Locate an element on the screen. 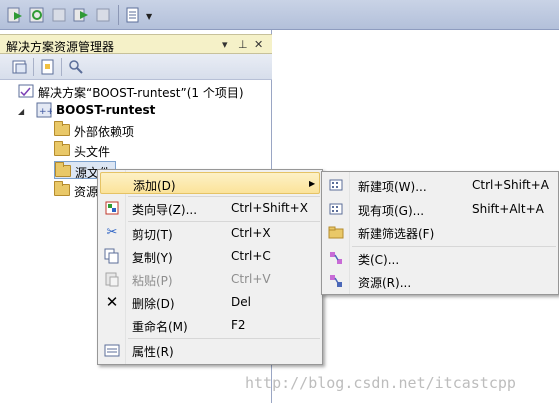 This screenshot has height=403, width=559. cut-icon: ✂ is located at coordinates (112, 232).